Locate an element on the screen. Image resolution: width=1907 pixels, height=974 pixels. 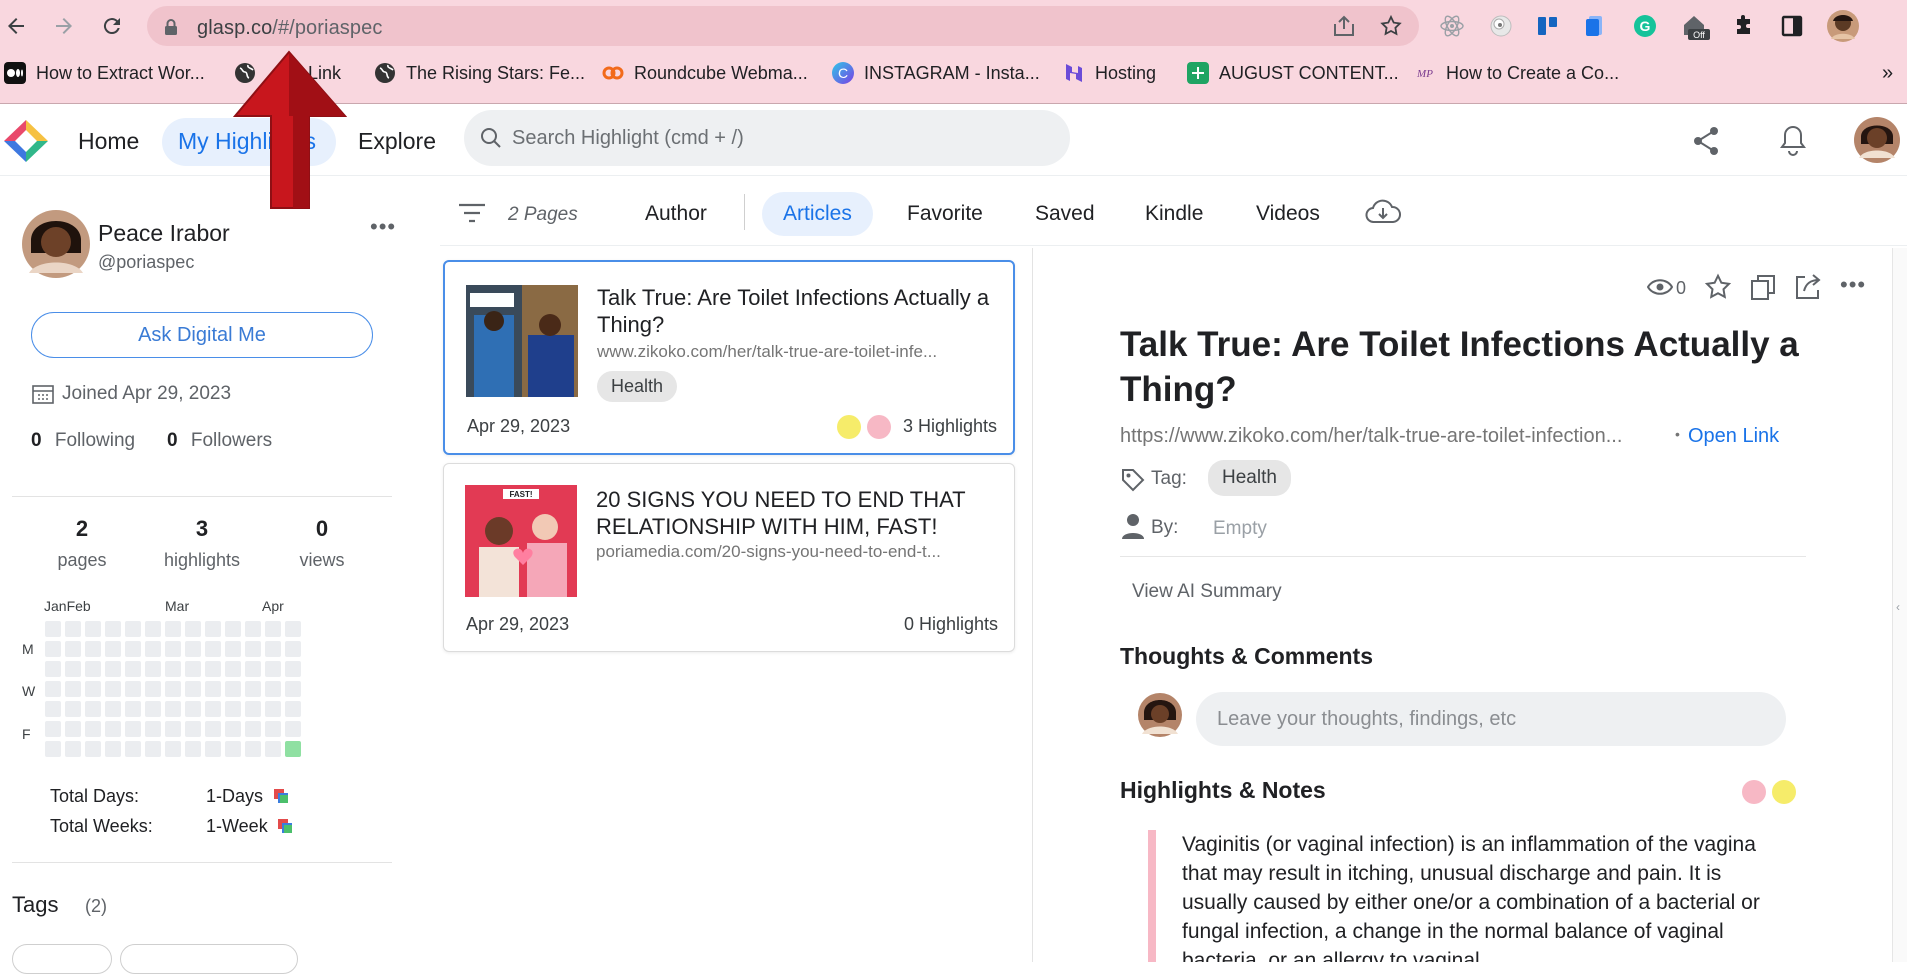
followers-link: 0 Followers is located at coordinates (219, 441).